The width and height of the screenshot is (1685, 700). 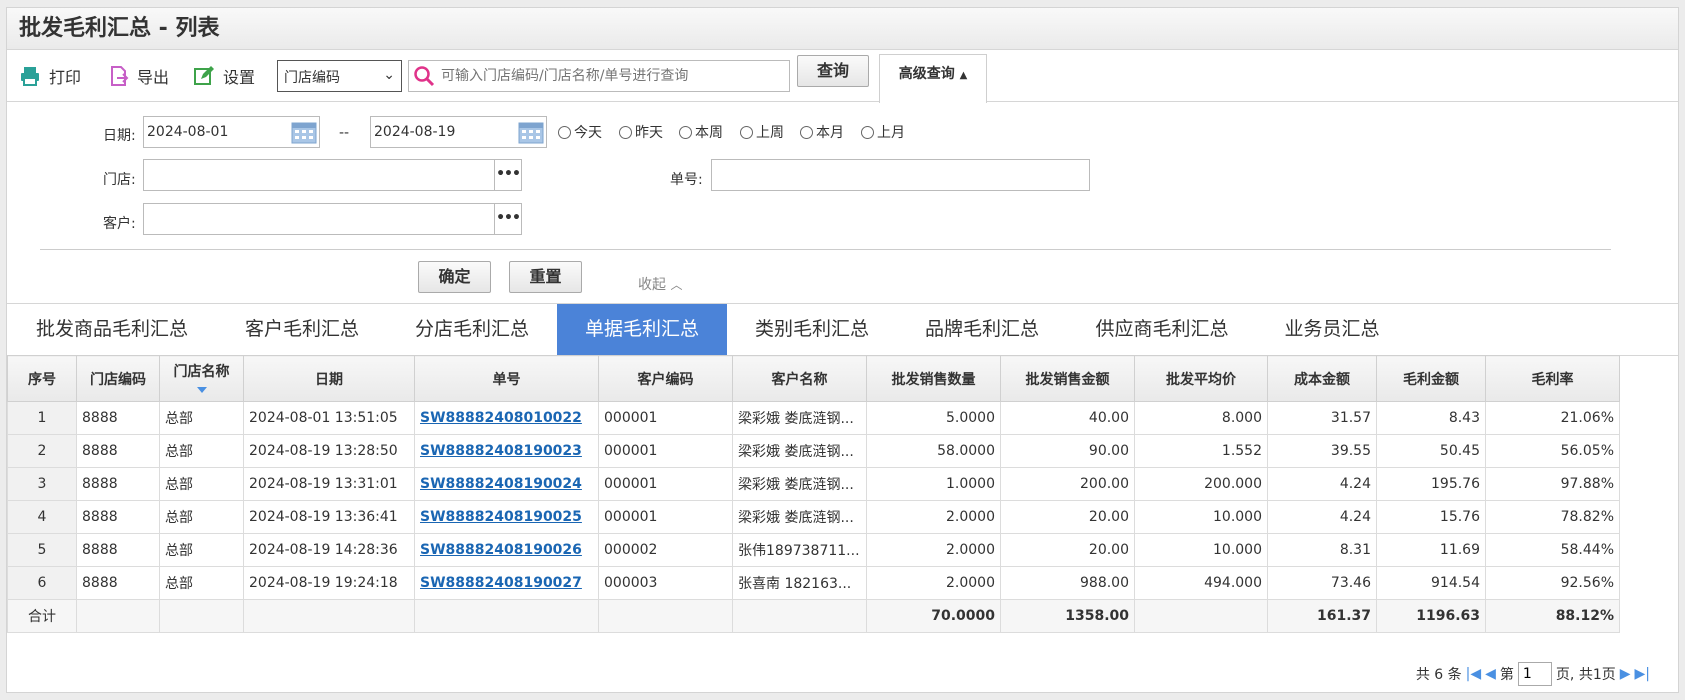 What do you see at coordinates (329, 451) in the screenshot?
I see `table-cell: 2024-08-19 13:28:50` at bounding box center [329, 451].